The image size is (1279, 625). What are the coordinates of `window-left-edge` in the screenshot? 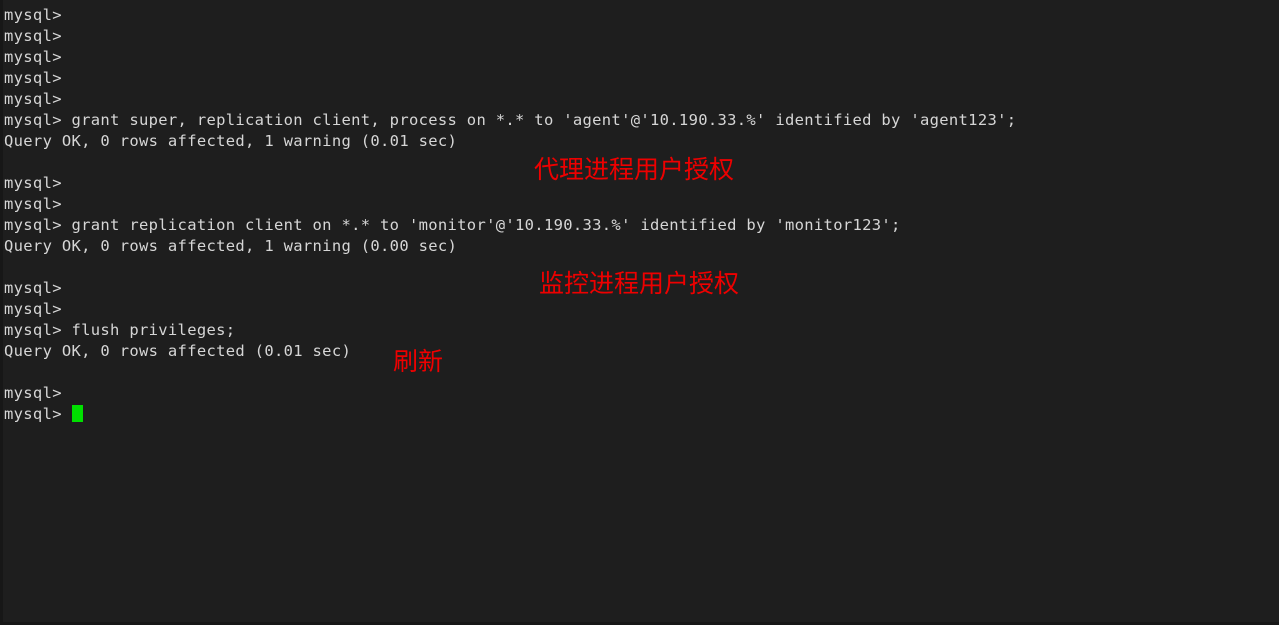 It's located at (1, 312).